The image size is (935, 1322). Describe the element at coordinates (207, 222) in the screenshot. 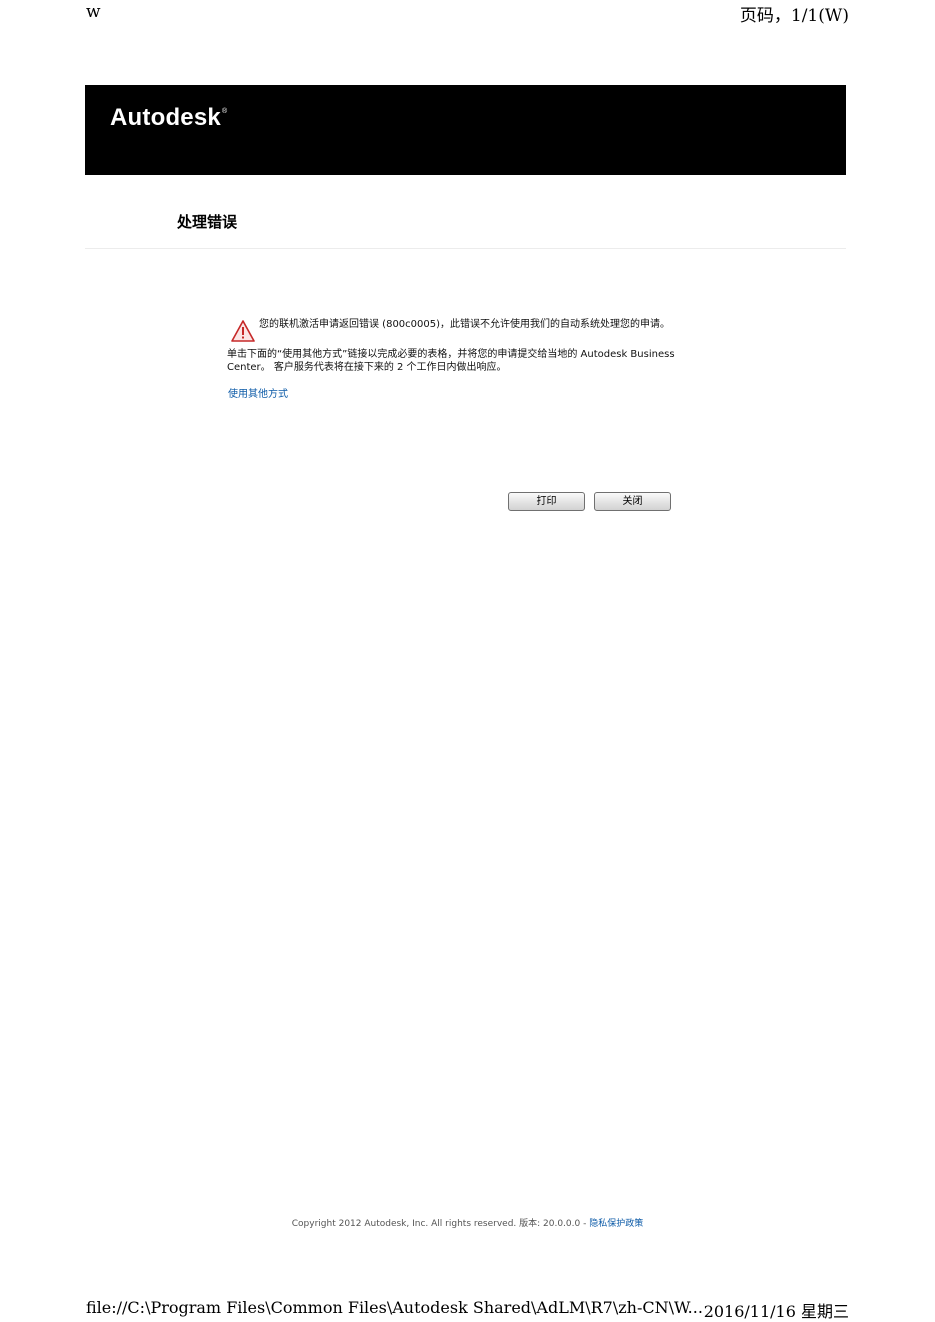

I see `page-title: 处理错误` at that location.